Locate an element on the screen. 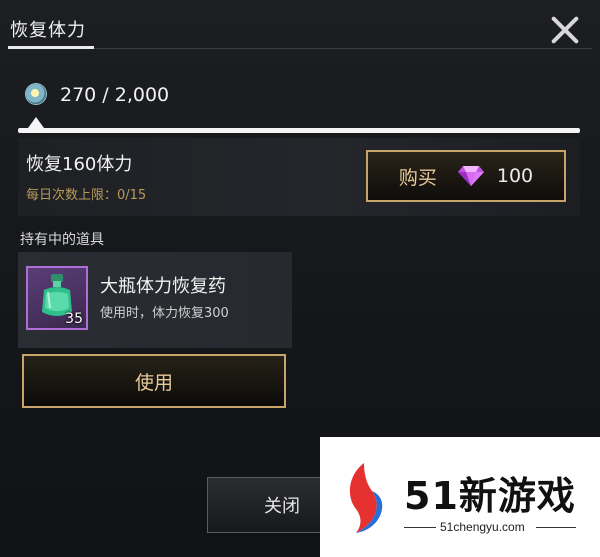 This screenshot has width=600, height=557. buy-price: 100 is located at coordinates (515, 176).